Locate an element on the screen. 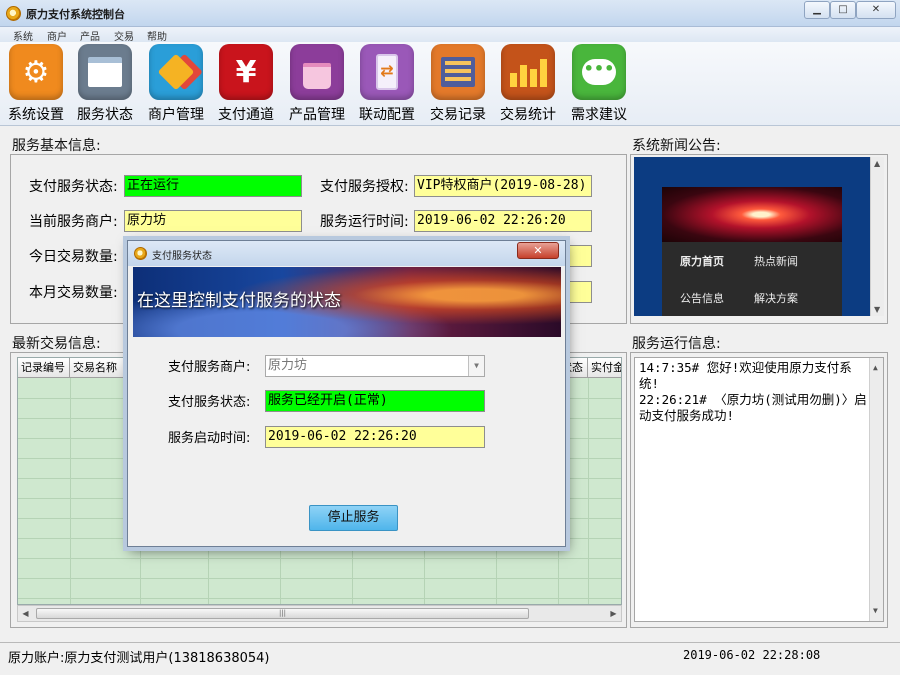 The height and width of the screenshot is (675, 900). toolbar-payment-channel: ¥ 支付通道 is located at coordinates (246, 84).